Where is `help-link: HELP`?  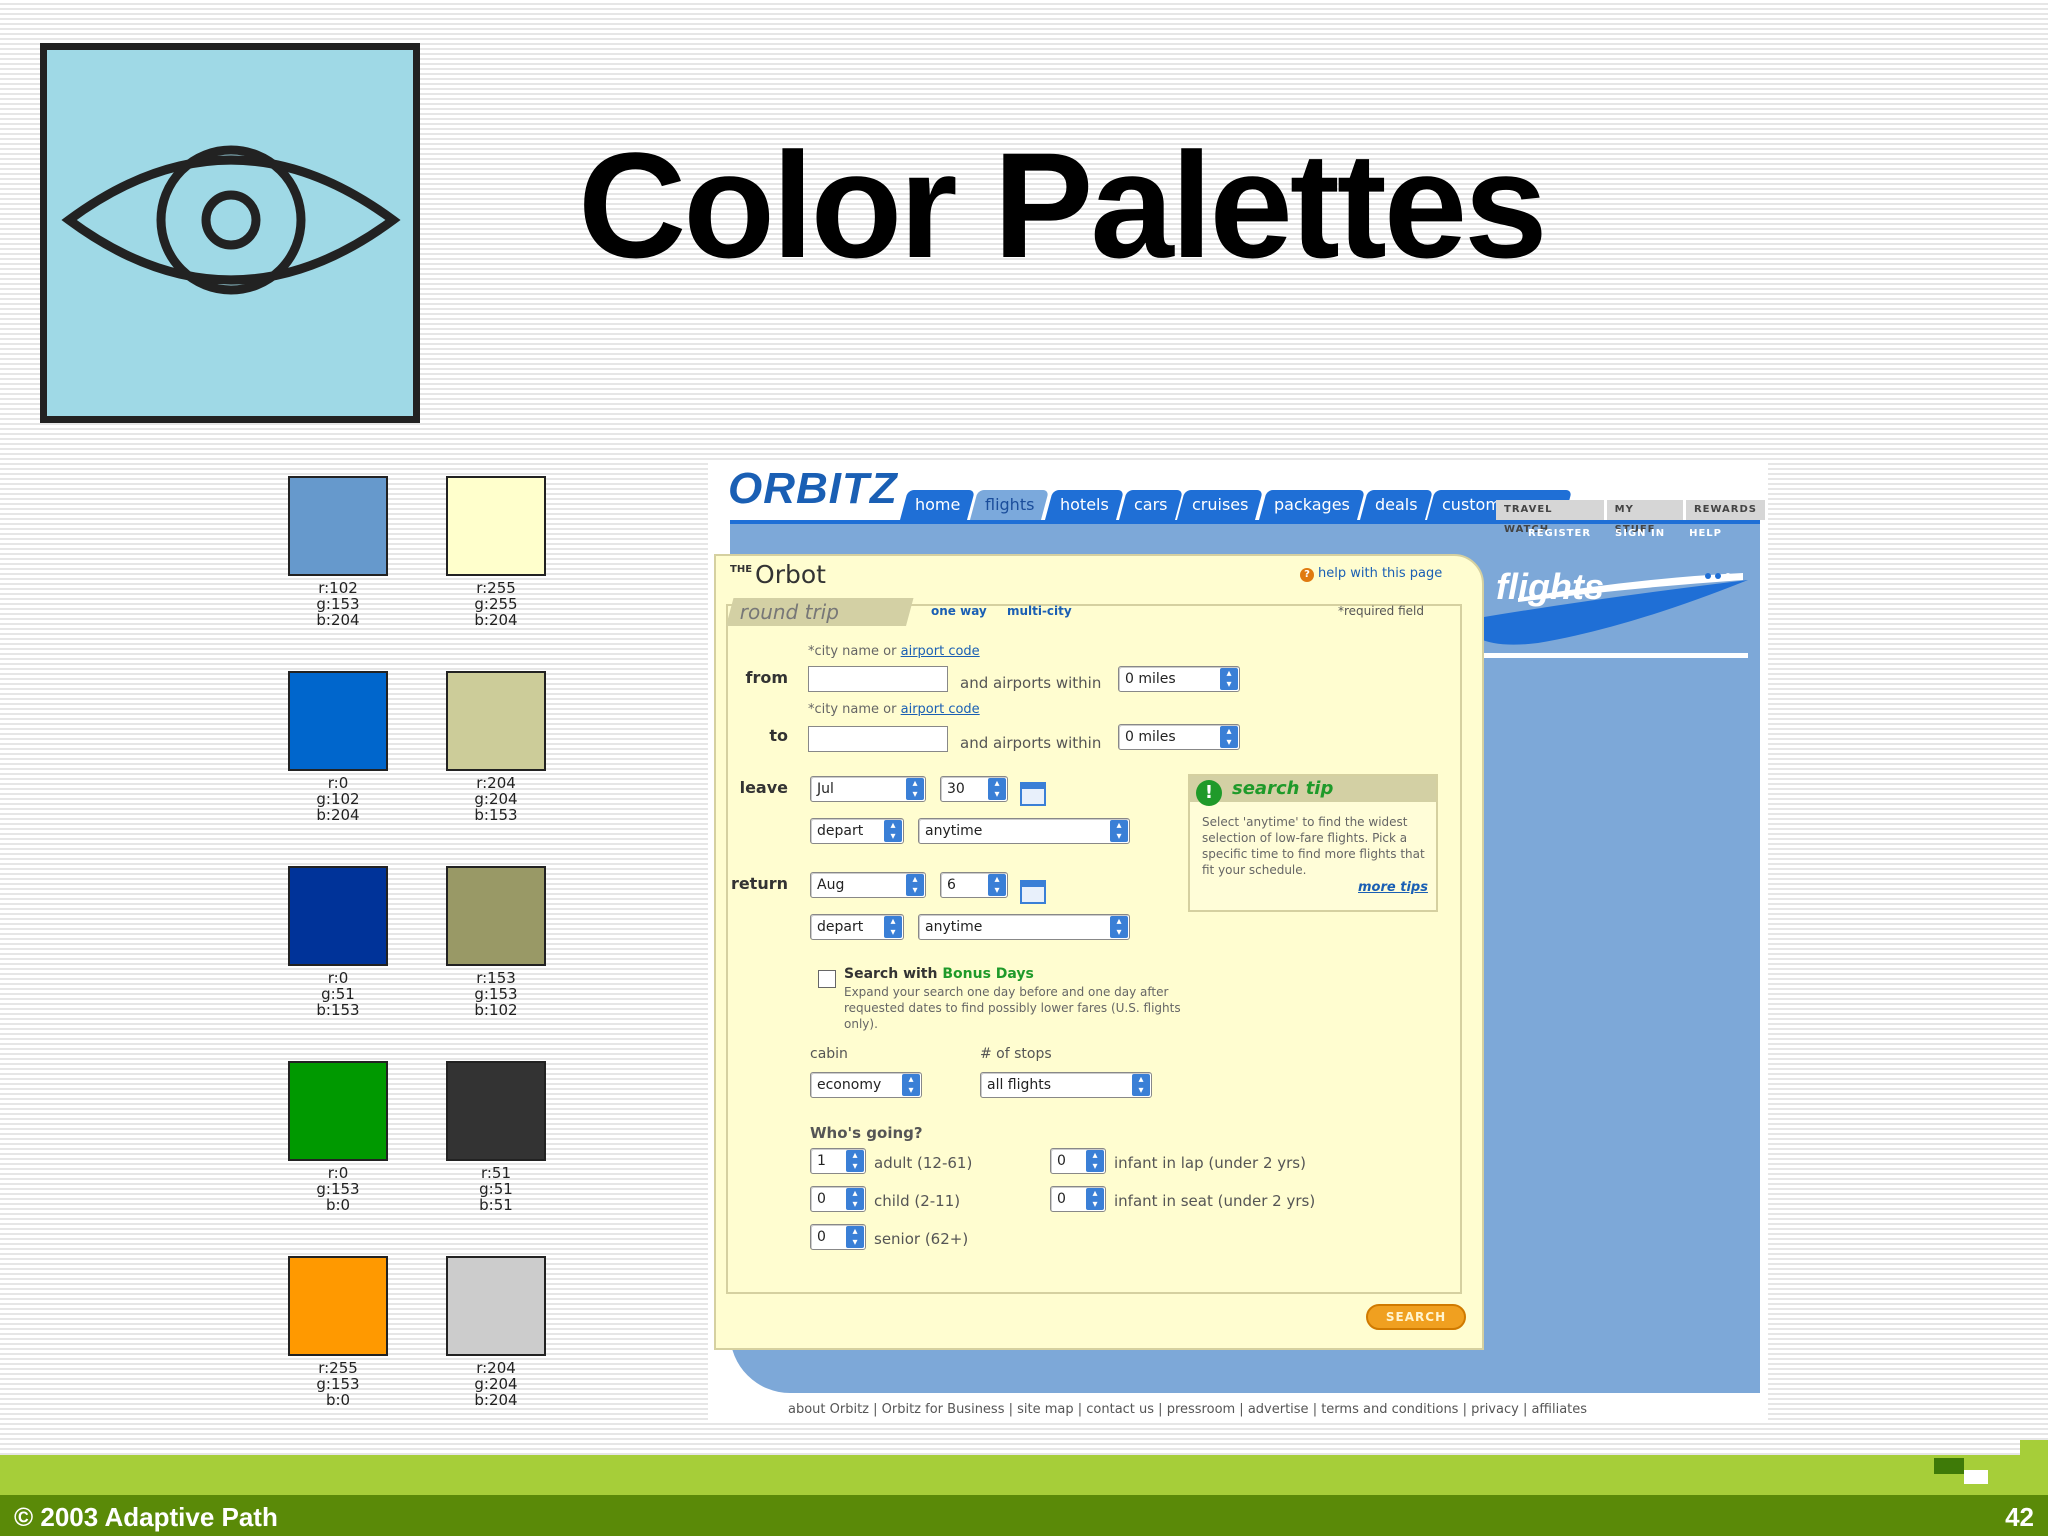
help-link: HELP is located at coordinates (1705, 533).